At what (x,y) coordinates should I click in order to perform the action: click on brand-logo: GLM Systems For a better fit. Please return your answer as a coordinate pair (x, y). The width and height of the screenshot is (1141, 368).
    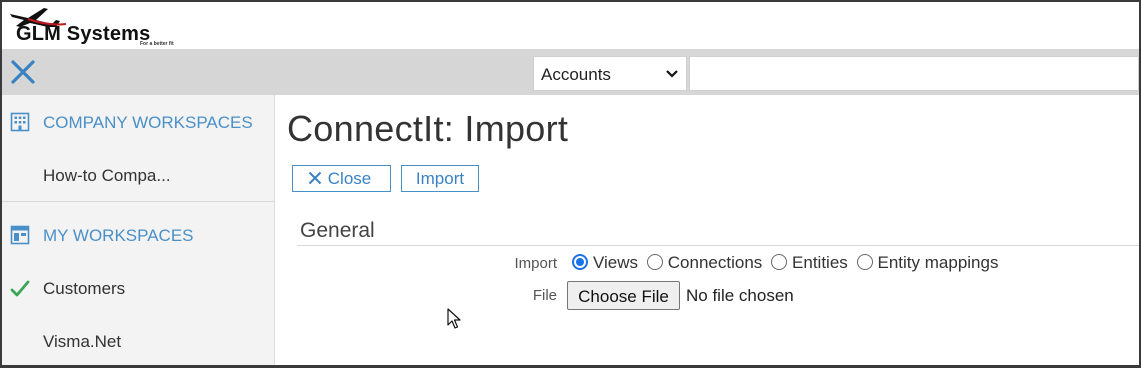
    Looking at the image, I should click on (93, 27).